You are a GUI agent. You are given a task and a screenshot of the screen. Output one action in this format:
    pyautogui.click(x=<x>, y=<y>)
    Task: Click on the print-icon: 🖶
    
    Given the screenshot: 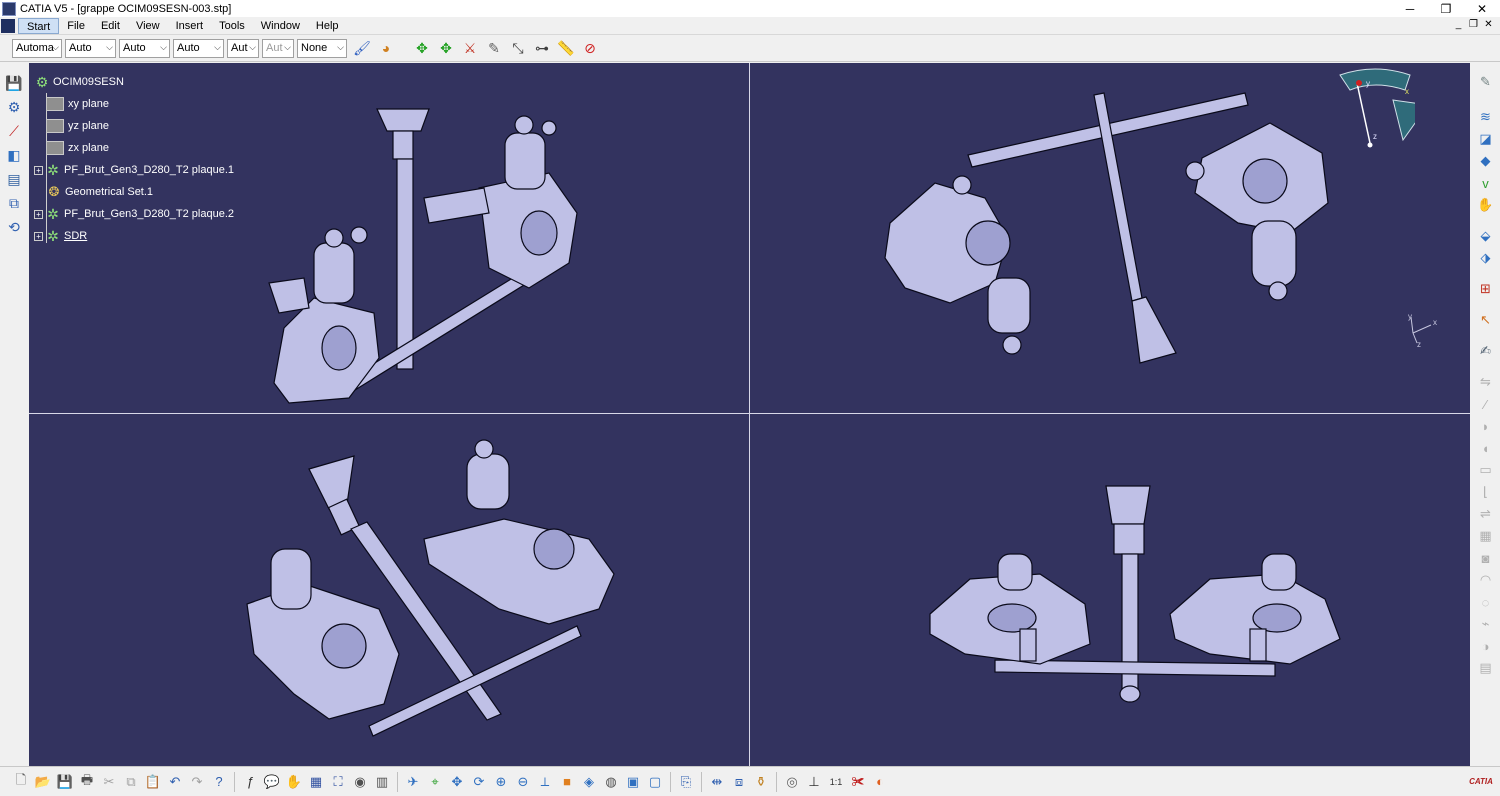 What is the action you would take?
    pyautogui.click(x=87, y=782)
    